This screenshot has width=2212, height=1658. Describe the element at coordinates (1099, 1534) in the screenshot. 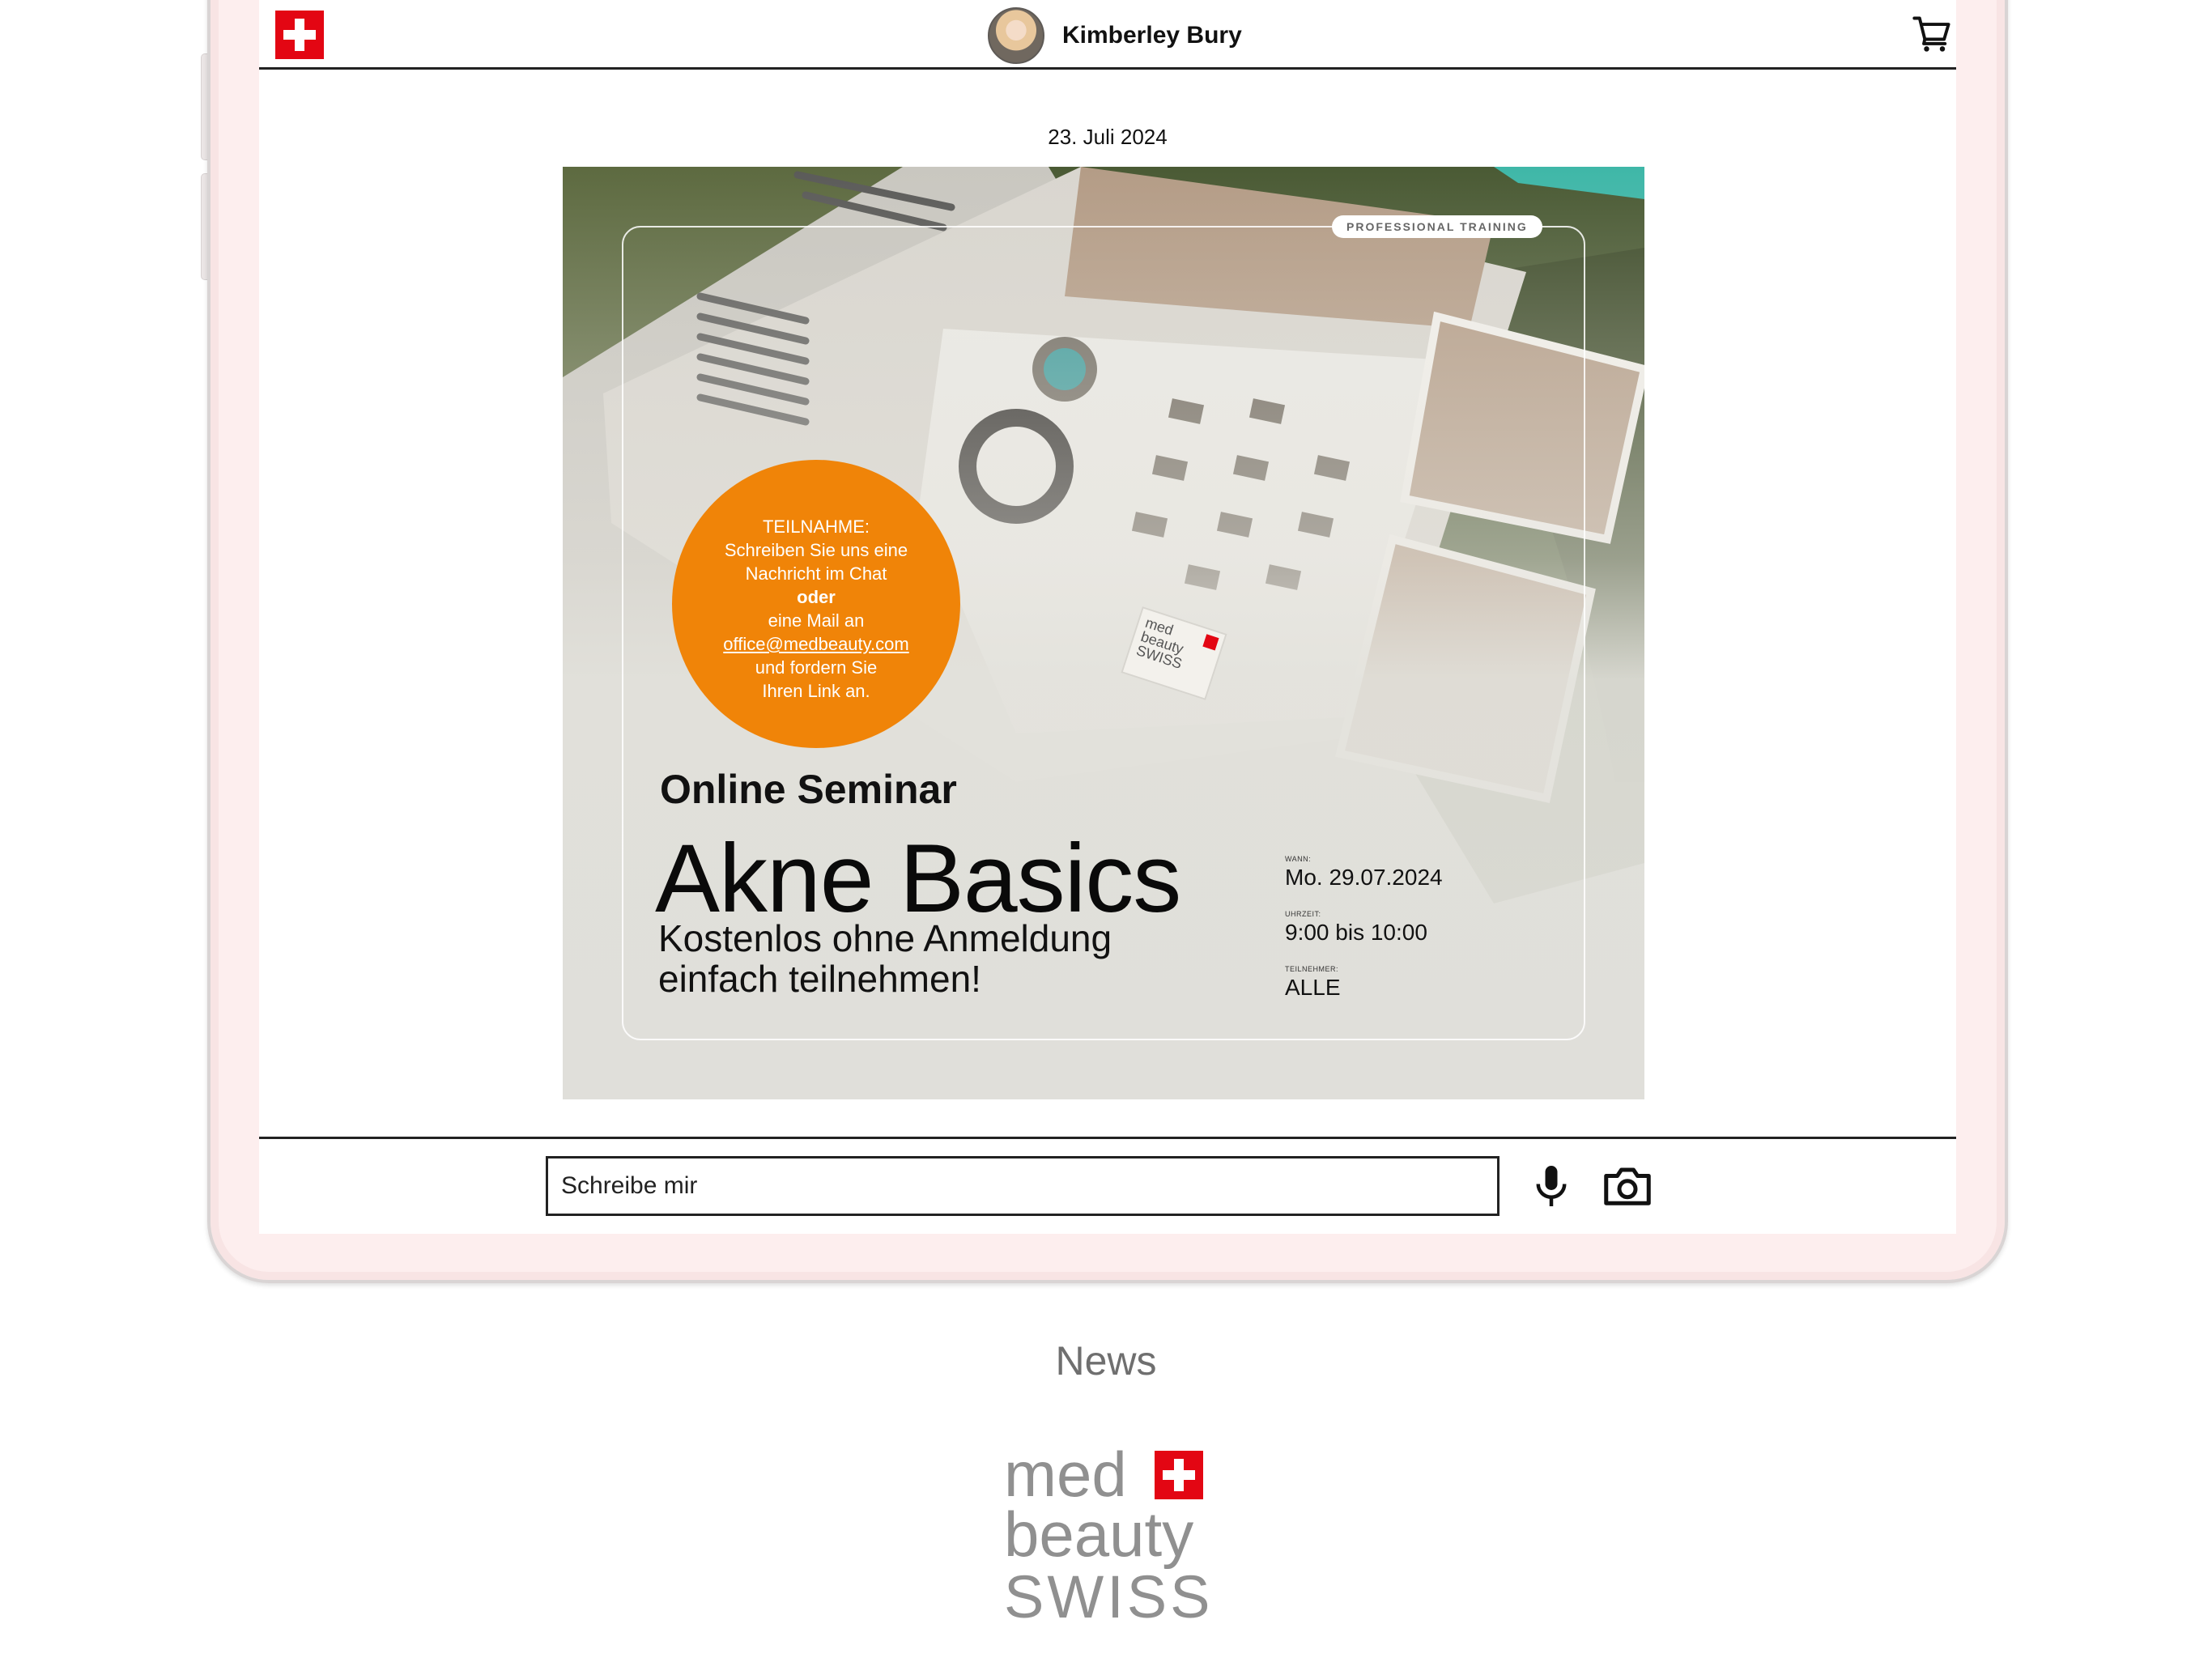

I see `logo-text-beauty: beauty` at that location.